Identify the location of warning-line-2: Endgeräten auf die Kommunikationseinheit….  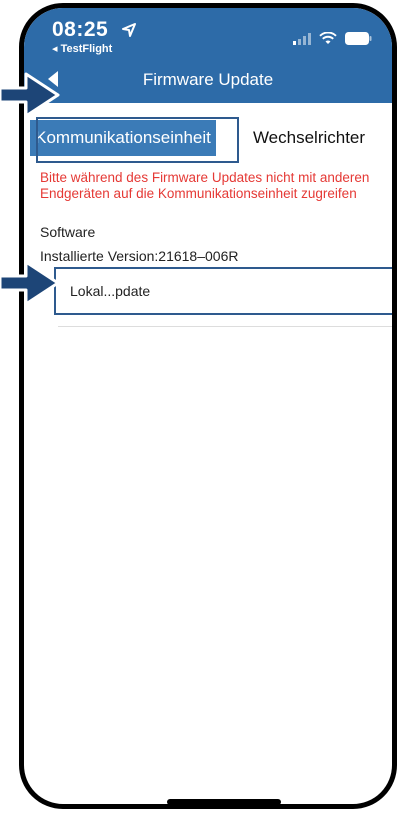
(198, 193).